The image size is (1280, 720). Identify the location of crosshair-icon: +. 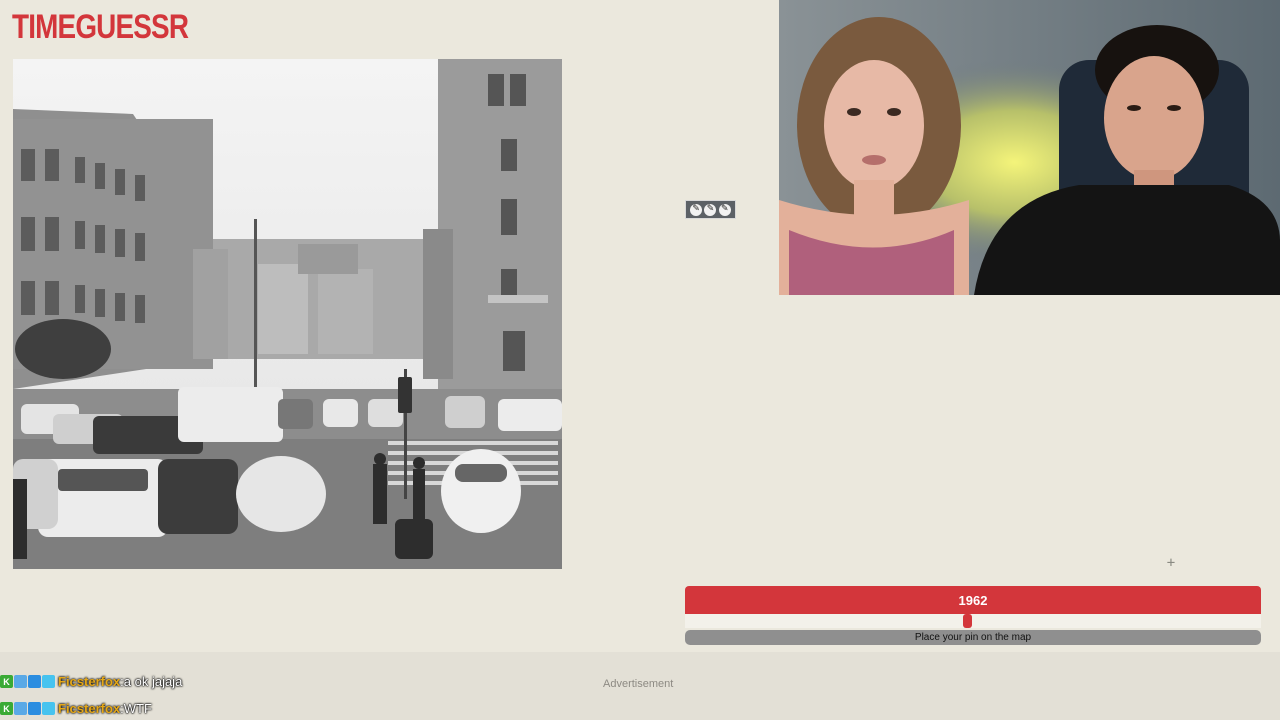
(1171, 563).